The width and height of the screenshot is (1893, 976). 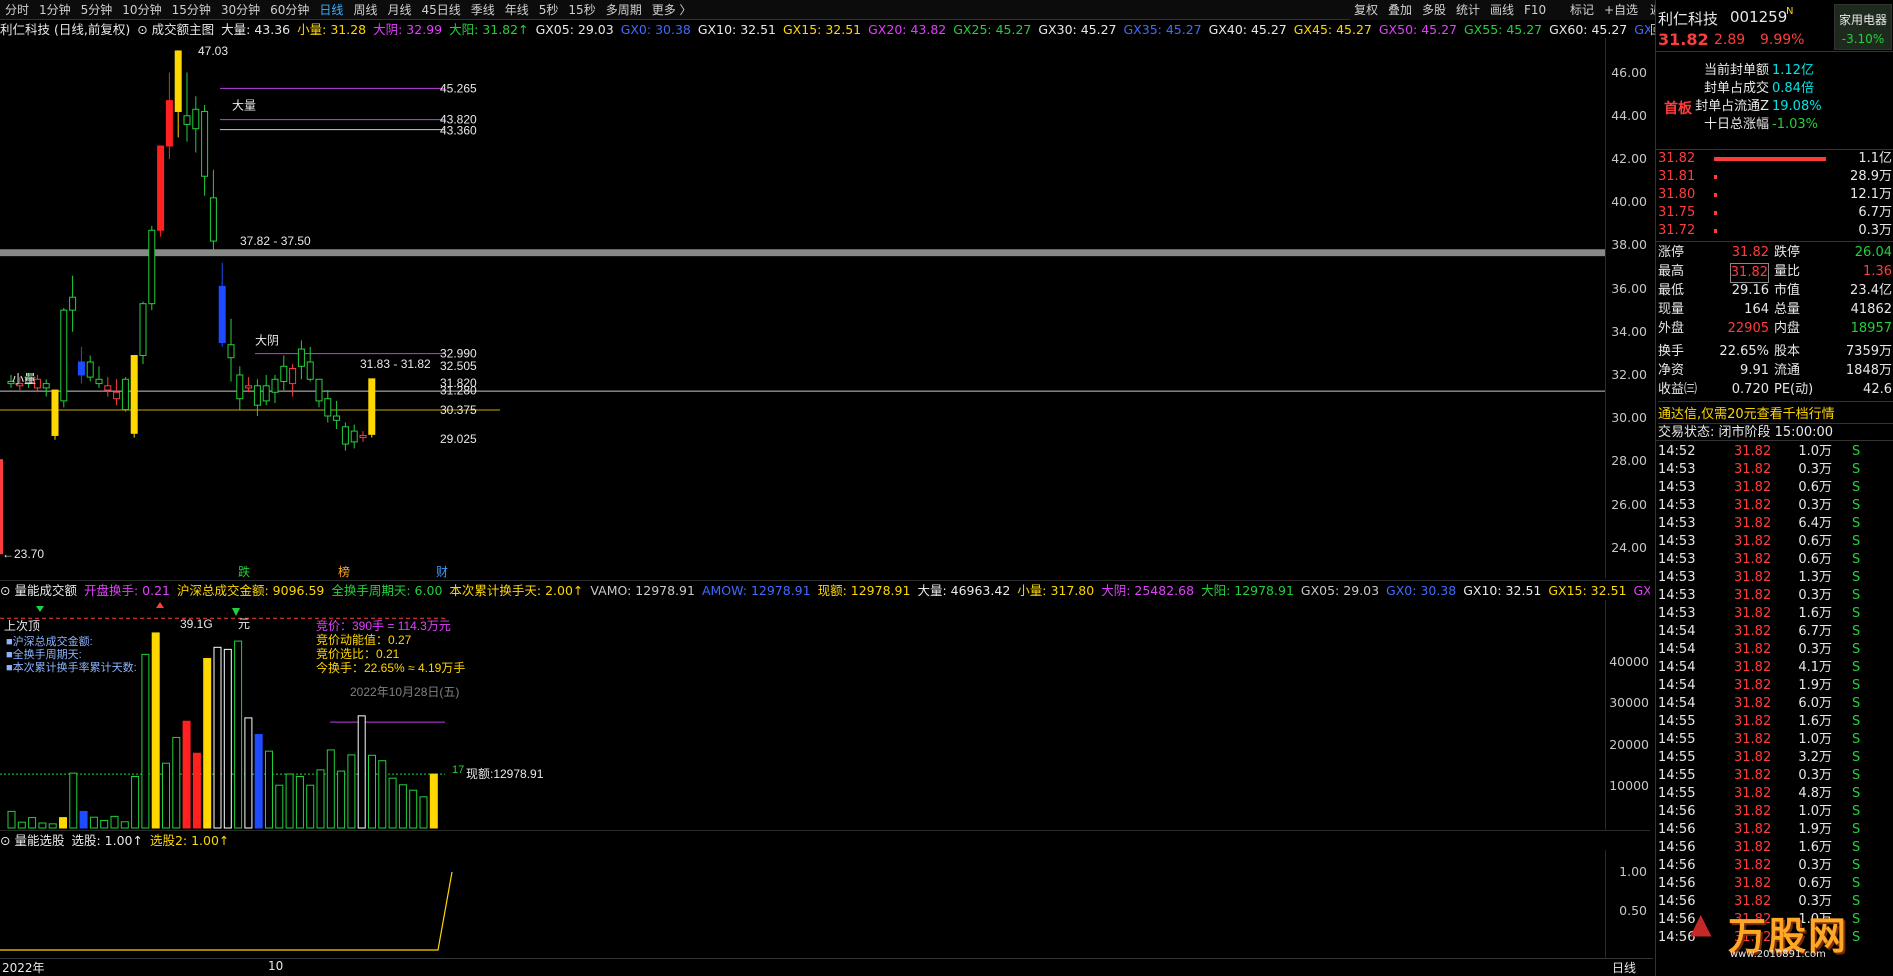 What do you see at coordinates (1815, 847) in the screenshot?
I see `tick-volume: 1.6万` at bounding box center [1815, 847].